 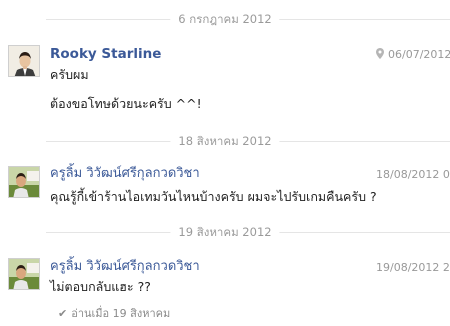 I want to click on timestamp-text: 18/08/2012 0, so click(x=413, y=174).